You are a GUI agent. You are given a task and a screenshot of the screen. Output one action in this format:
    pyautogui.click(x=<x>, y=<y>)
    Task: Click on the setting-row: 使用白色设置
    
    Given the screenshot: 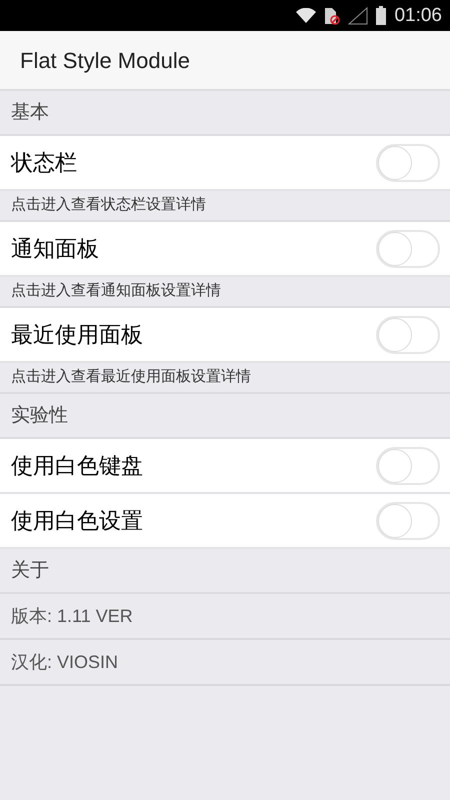 What is the action you would take?
    pyautogui.click(x=225, y=521)
    